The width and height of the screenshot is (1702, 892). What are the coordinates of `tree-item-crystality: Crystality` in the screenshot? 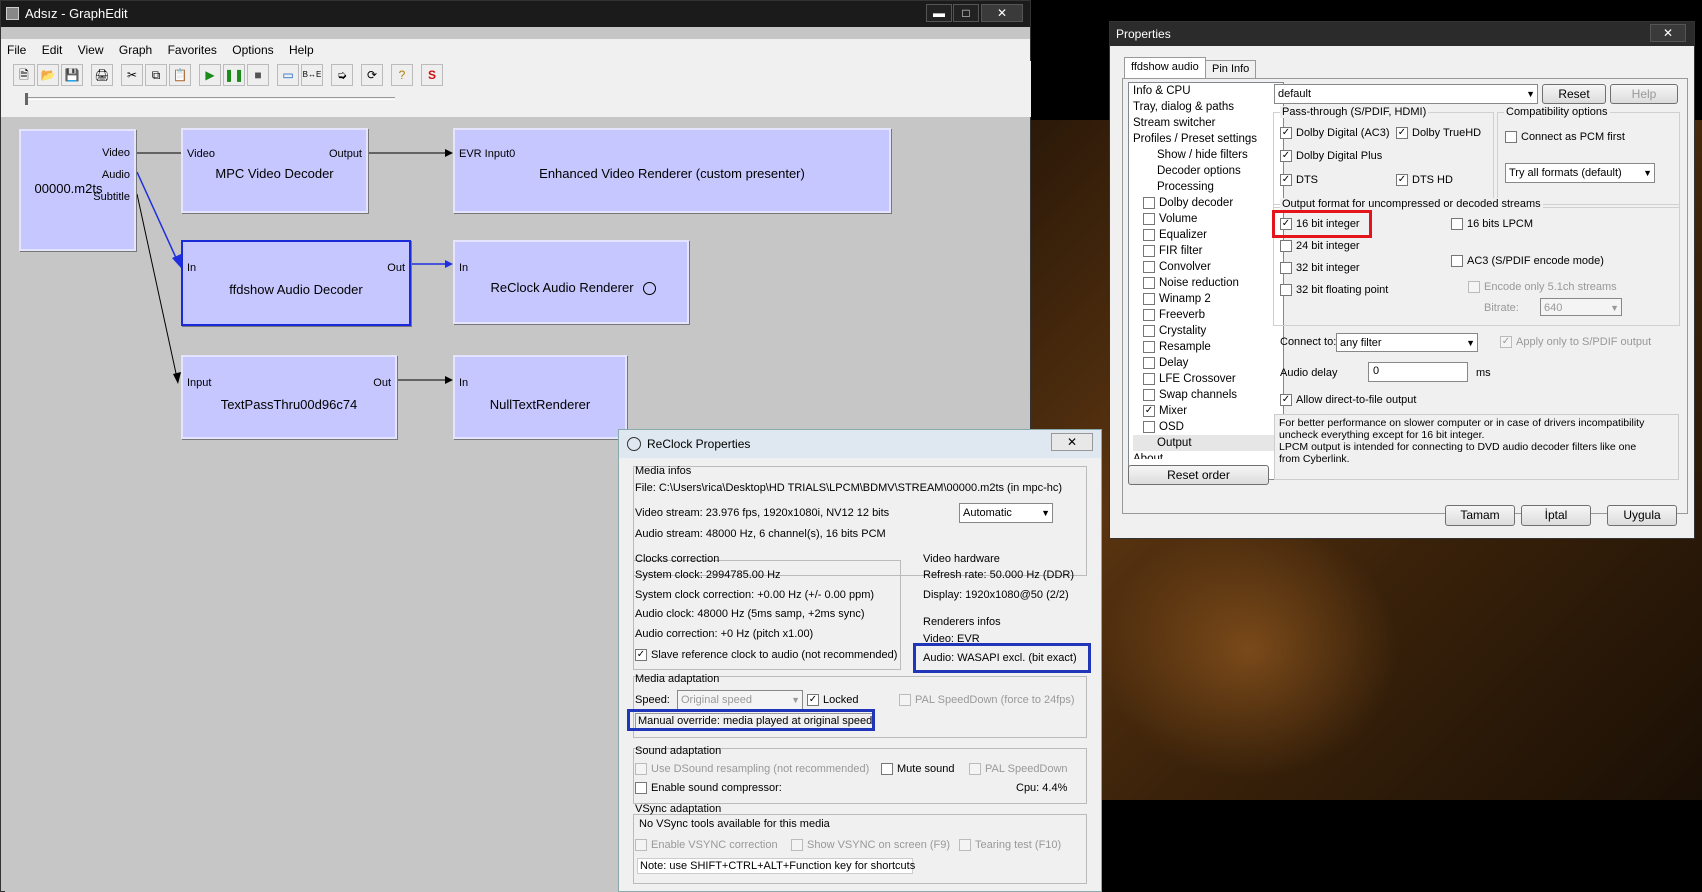 It's located at (1208, 331).